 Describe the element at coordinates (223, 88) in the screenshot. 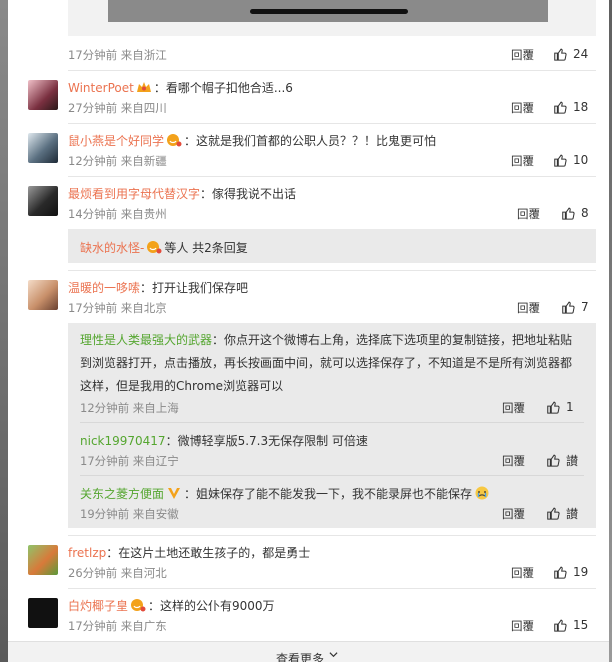

I see `comment-text: ：看哪个帽子扣他合适...6` at that location.